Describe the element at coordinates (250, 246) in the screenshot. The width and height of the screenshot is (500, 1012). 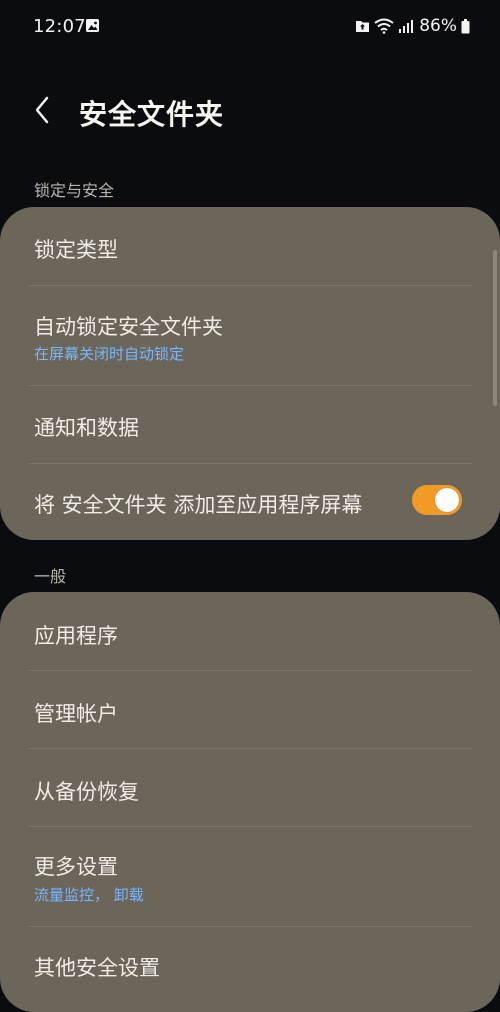
I see `list-item-lock-type: 锁定类型` at that location.